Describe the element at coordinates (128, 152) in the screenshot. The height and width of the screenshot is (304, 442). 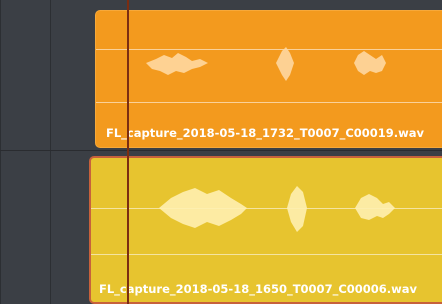
I see `playhead` at that location.